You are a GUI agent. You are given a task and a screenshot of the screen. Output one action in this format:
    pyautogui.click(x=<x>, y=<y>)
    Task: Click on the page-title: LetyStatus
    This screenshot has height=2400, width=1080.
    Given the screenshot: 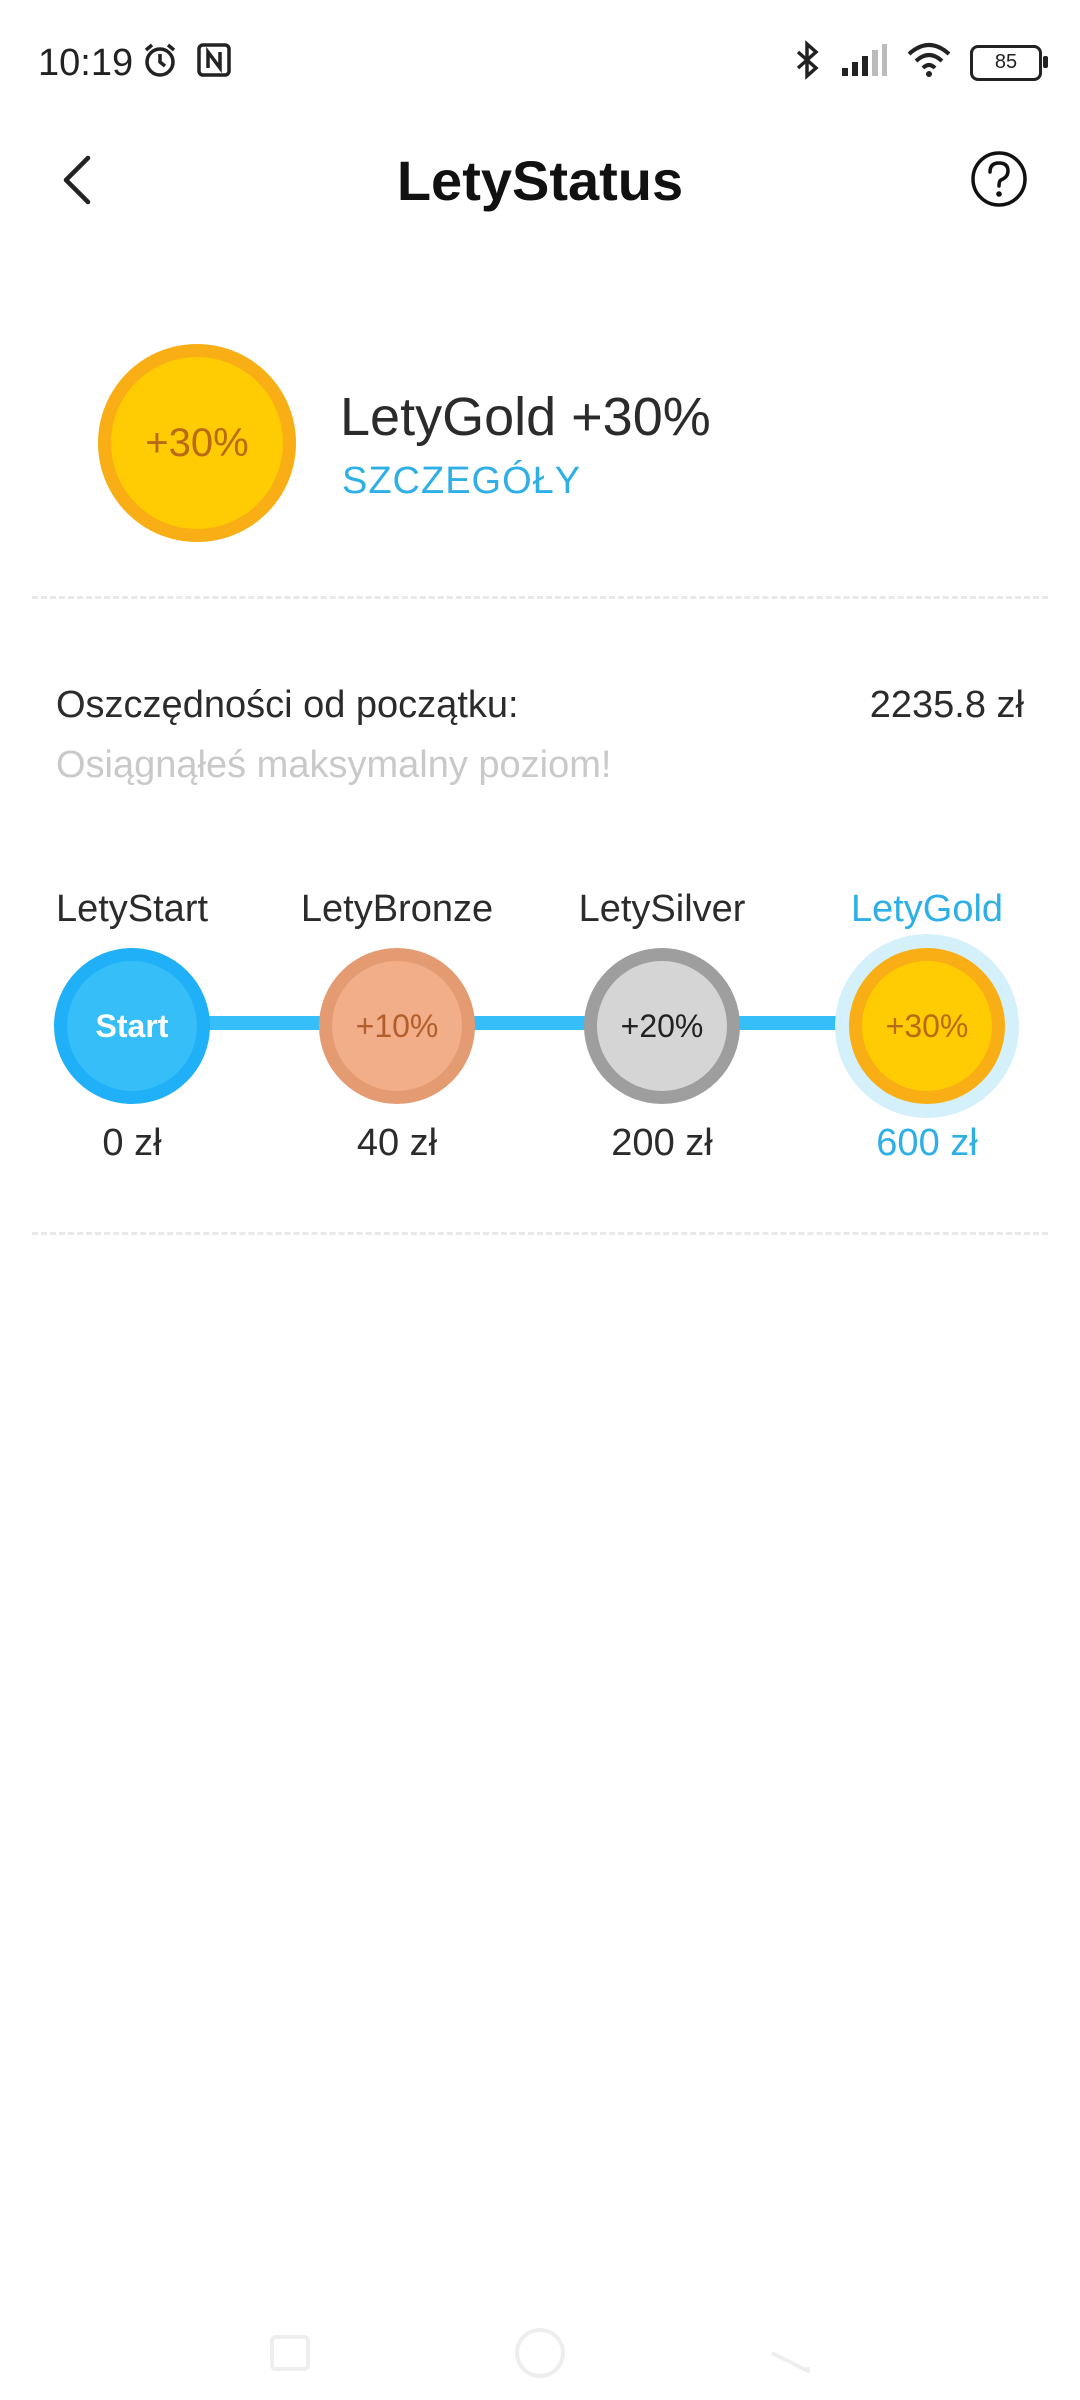 What is the action you would take?
    pyautogui.click(x=540, y=180)
    